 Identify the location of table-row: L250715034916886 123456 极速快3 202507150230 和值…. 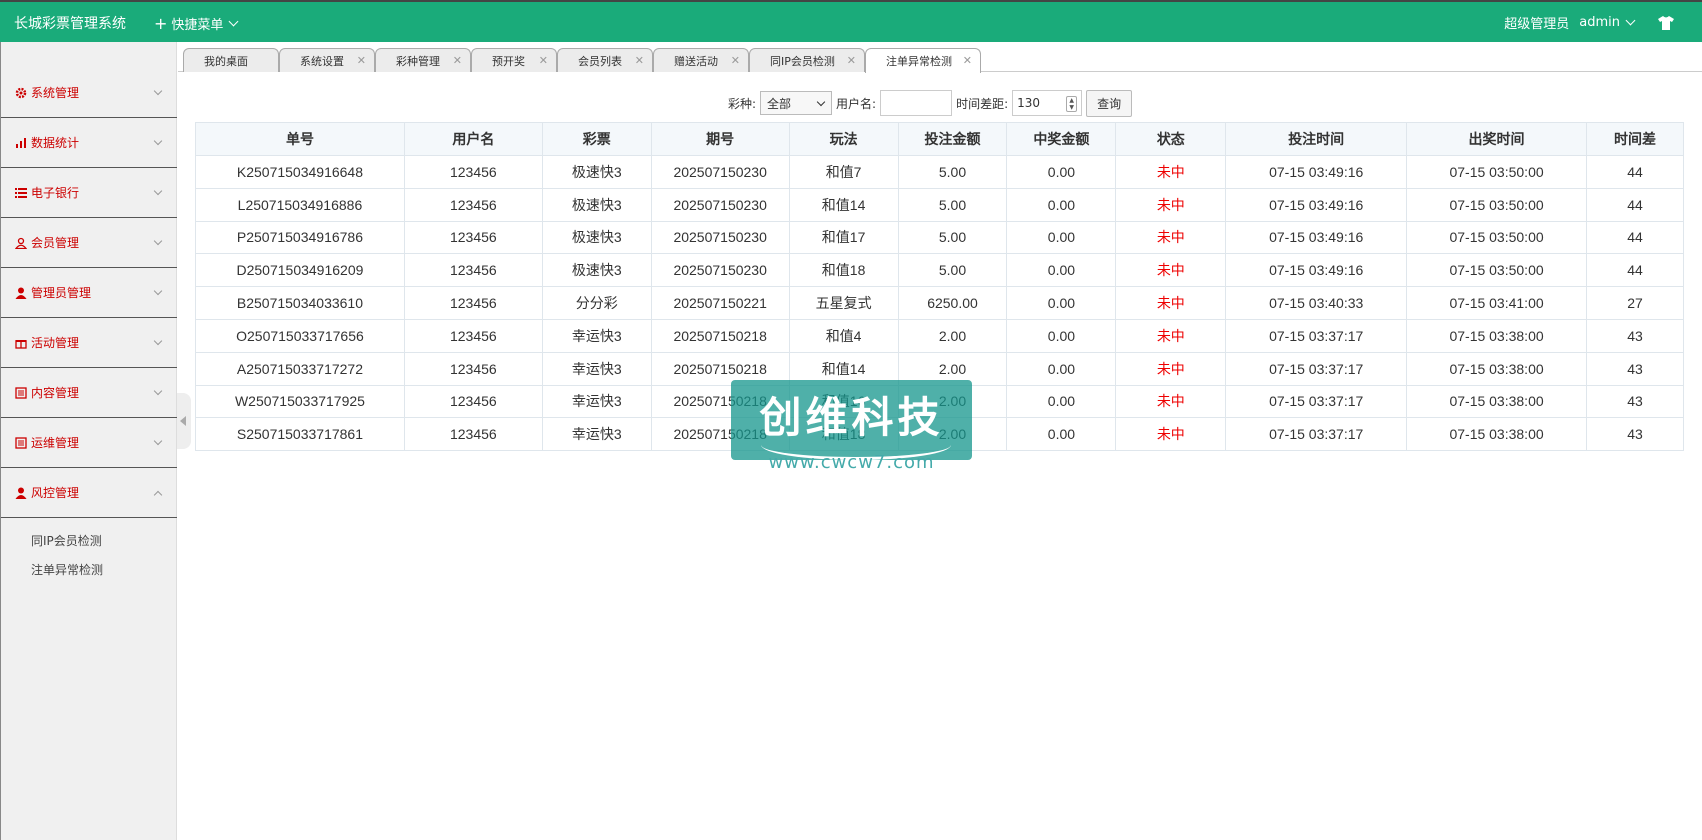
(940, 204).